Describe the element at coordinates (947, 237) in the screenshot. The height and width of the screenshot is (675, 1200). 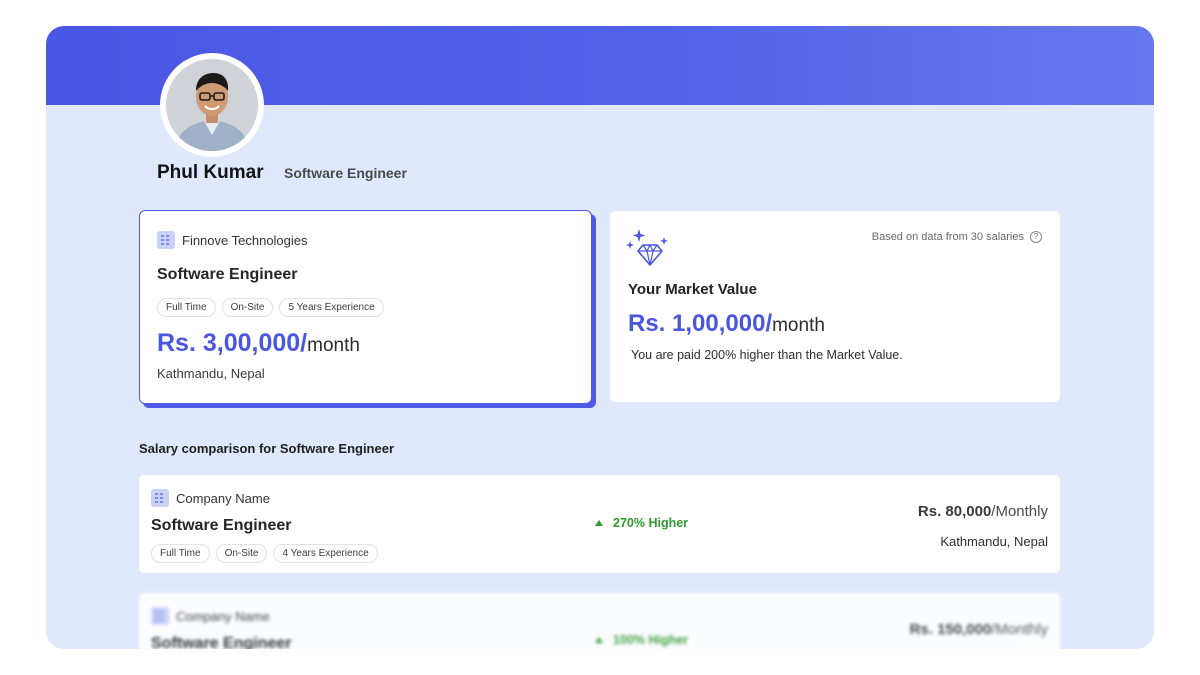
I see `based-on-text: Based on data from 30 salaries` at that location.